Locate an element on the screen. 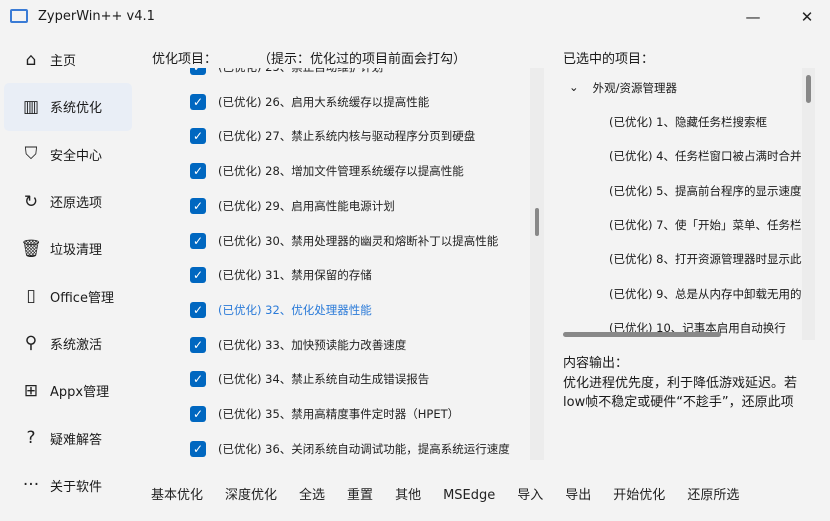 This screenshot has height=521, width=830. nav-icon: ⚲ is located at coordinates (31, 343).